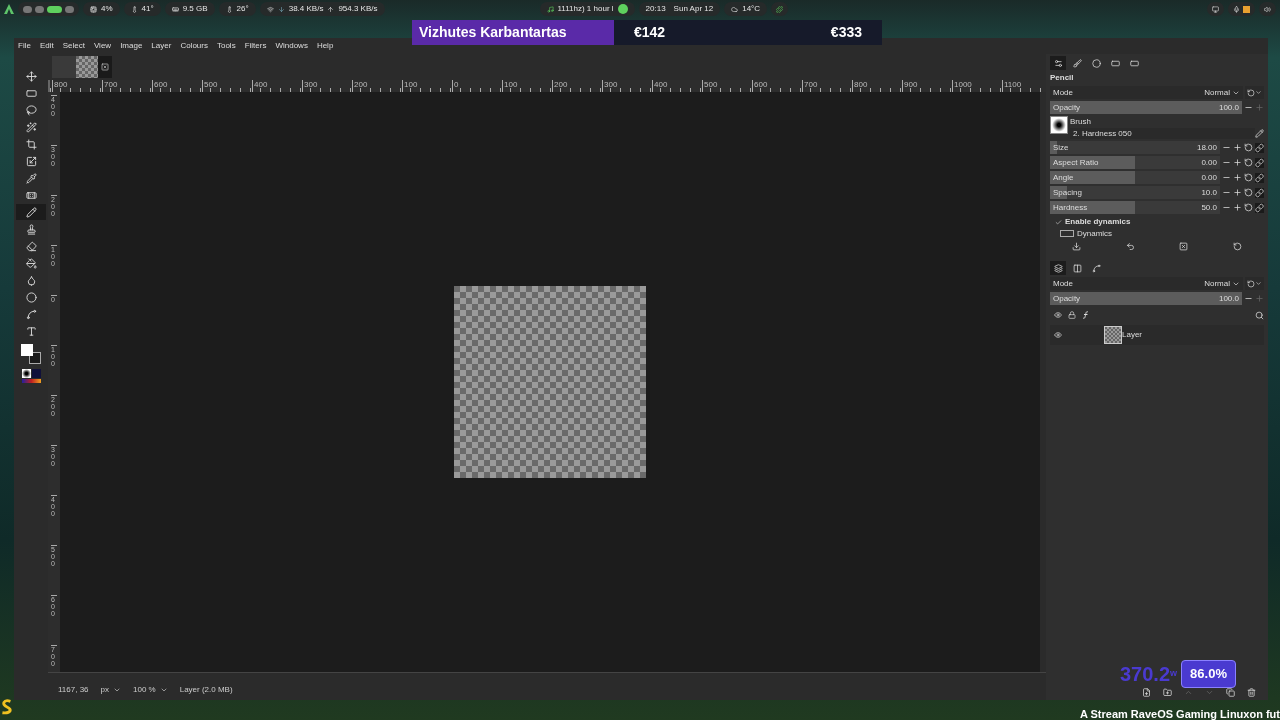 This screenshot has width=1280, height=720. I want to click on save-preset-icon, so click(1077, 246).